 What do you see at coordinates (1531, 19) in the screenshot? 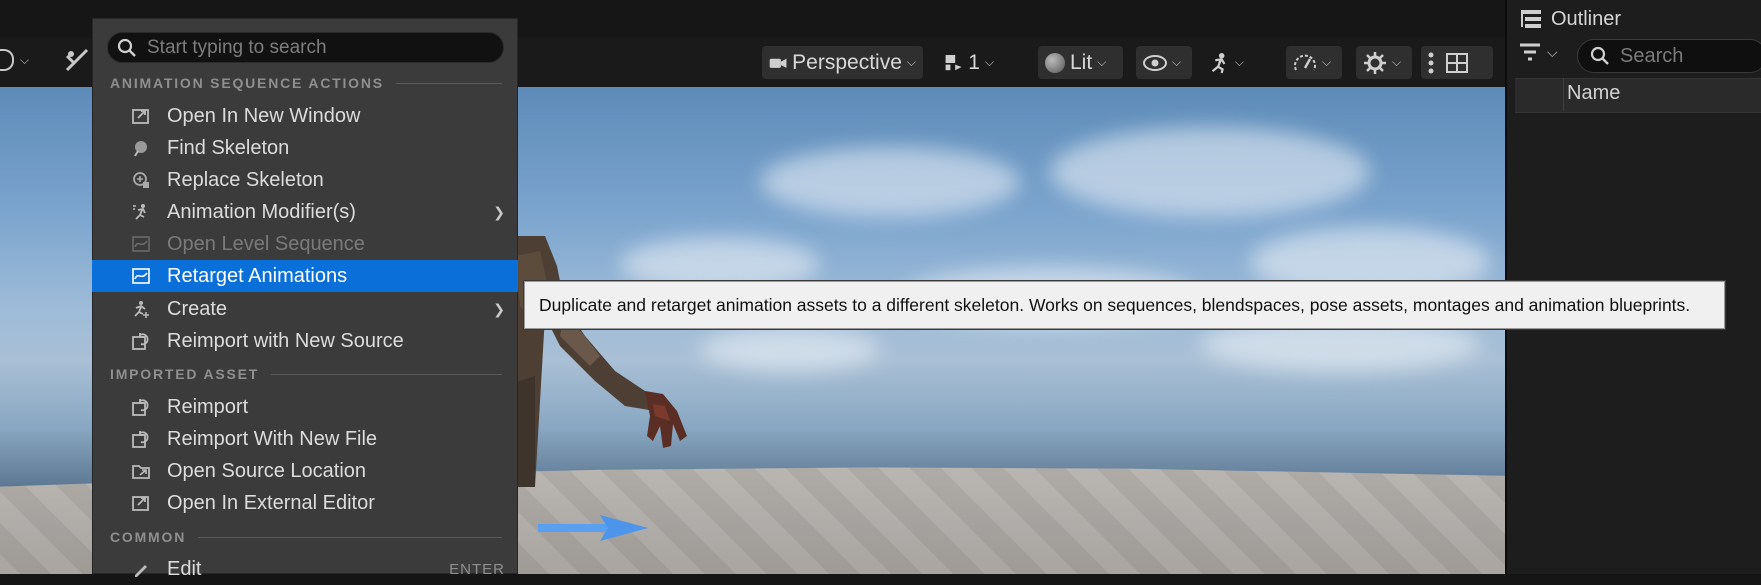
I see `outliner-list-icon` at bounding box center [1531, 19].